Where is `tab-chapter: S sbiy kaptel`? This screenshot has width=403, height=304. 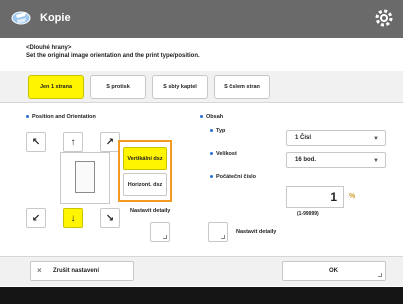
tab-chapter: S sbiy kaptel is located at coordinates (180, 87).